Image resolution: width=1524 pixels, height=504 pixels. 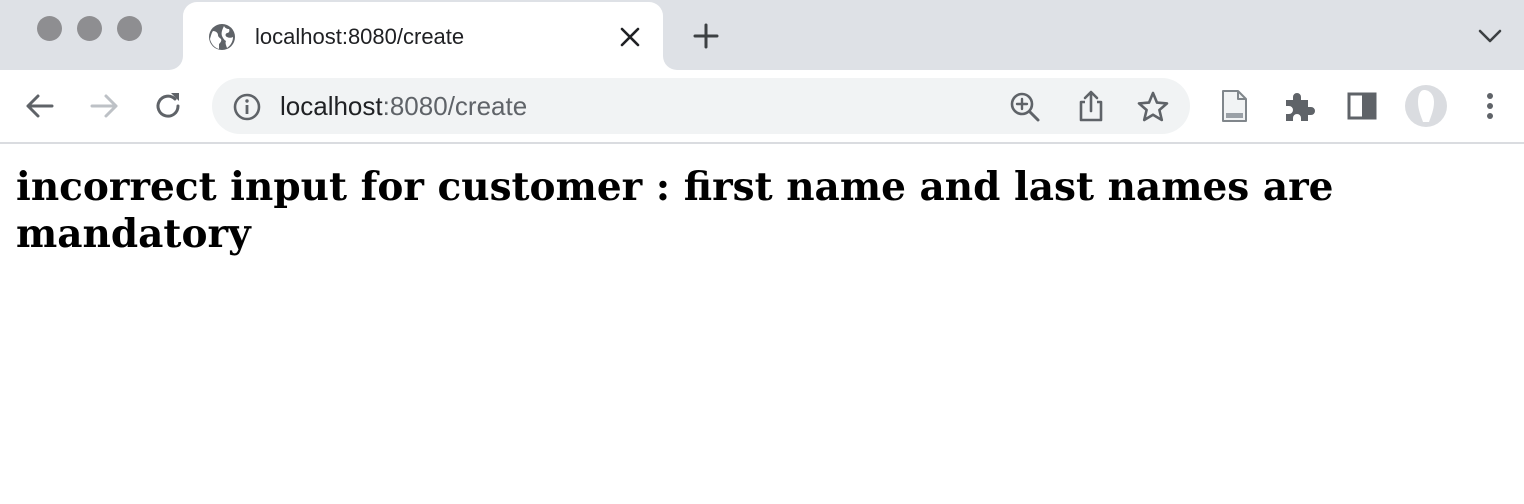 What do you see at coordinates (701, 106) in the screenshot?
I see `address-bar: localhost:8080/create` at bounding box center [701, 106].